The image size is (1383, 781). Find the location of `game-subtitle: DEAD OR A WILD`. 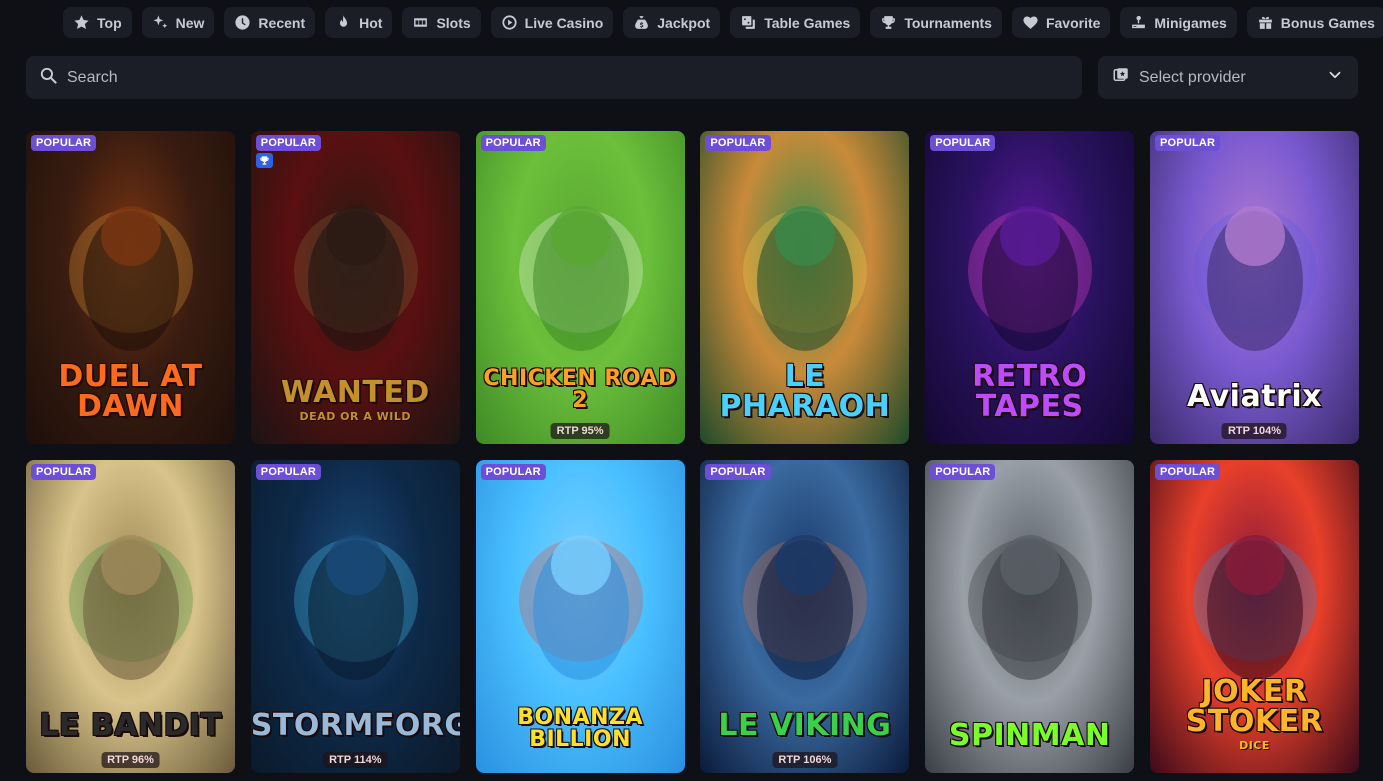

game-subtitle: DEAD OR A WILD is located at coordinates (355, 416).